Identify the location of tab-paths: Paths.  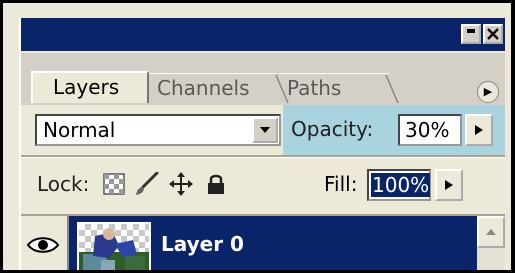
(334, 87).